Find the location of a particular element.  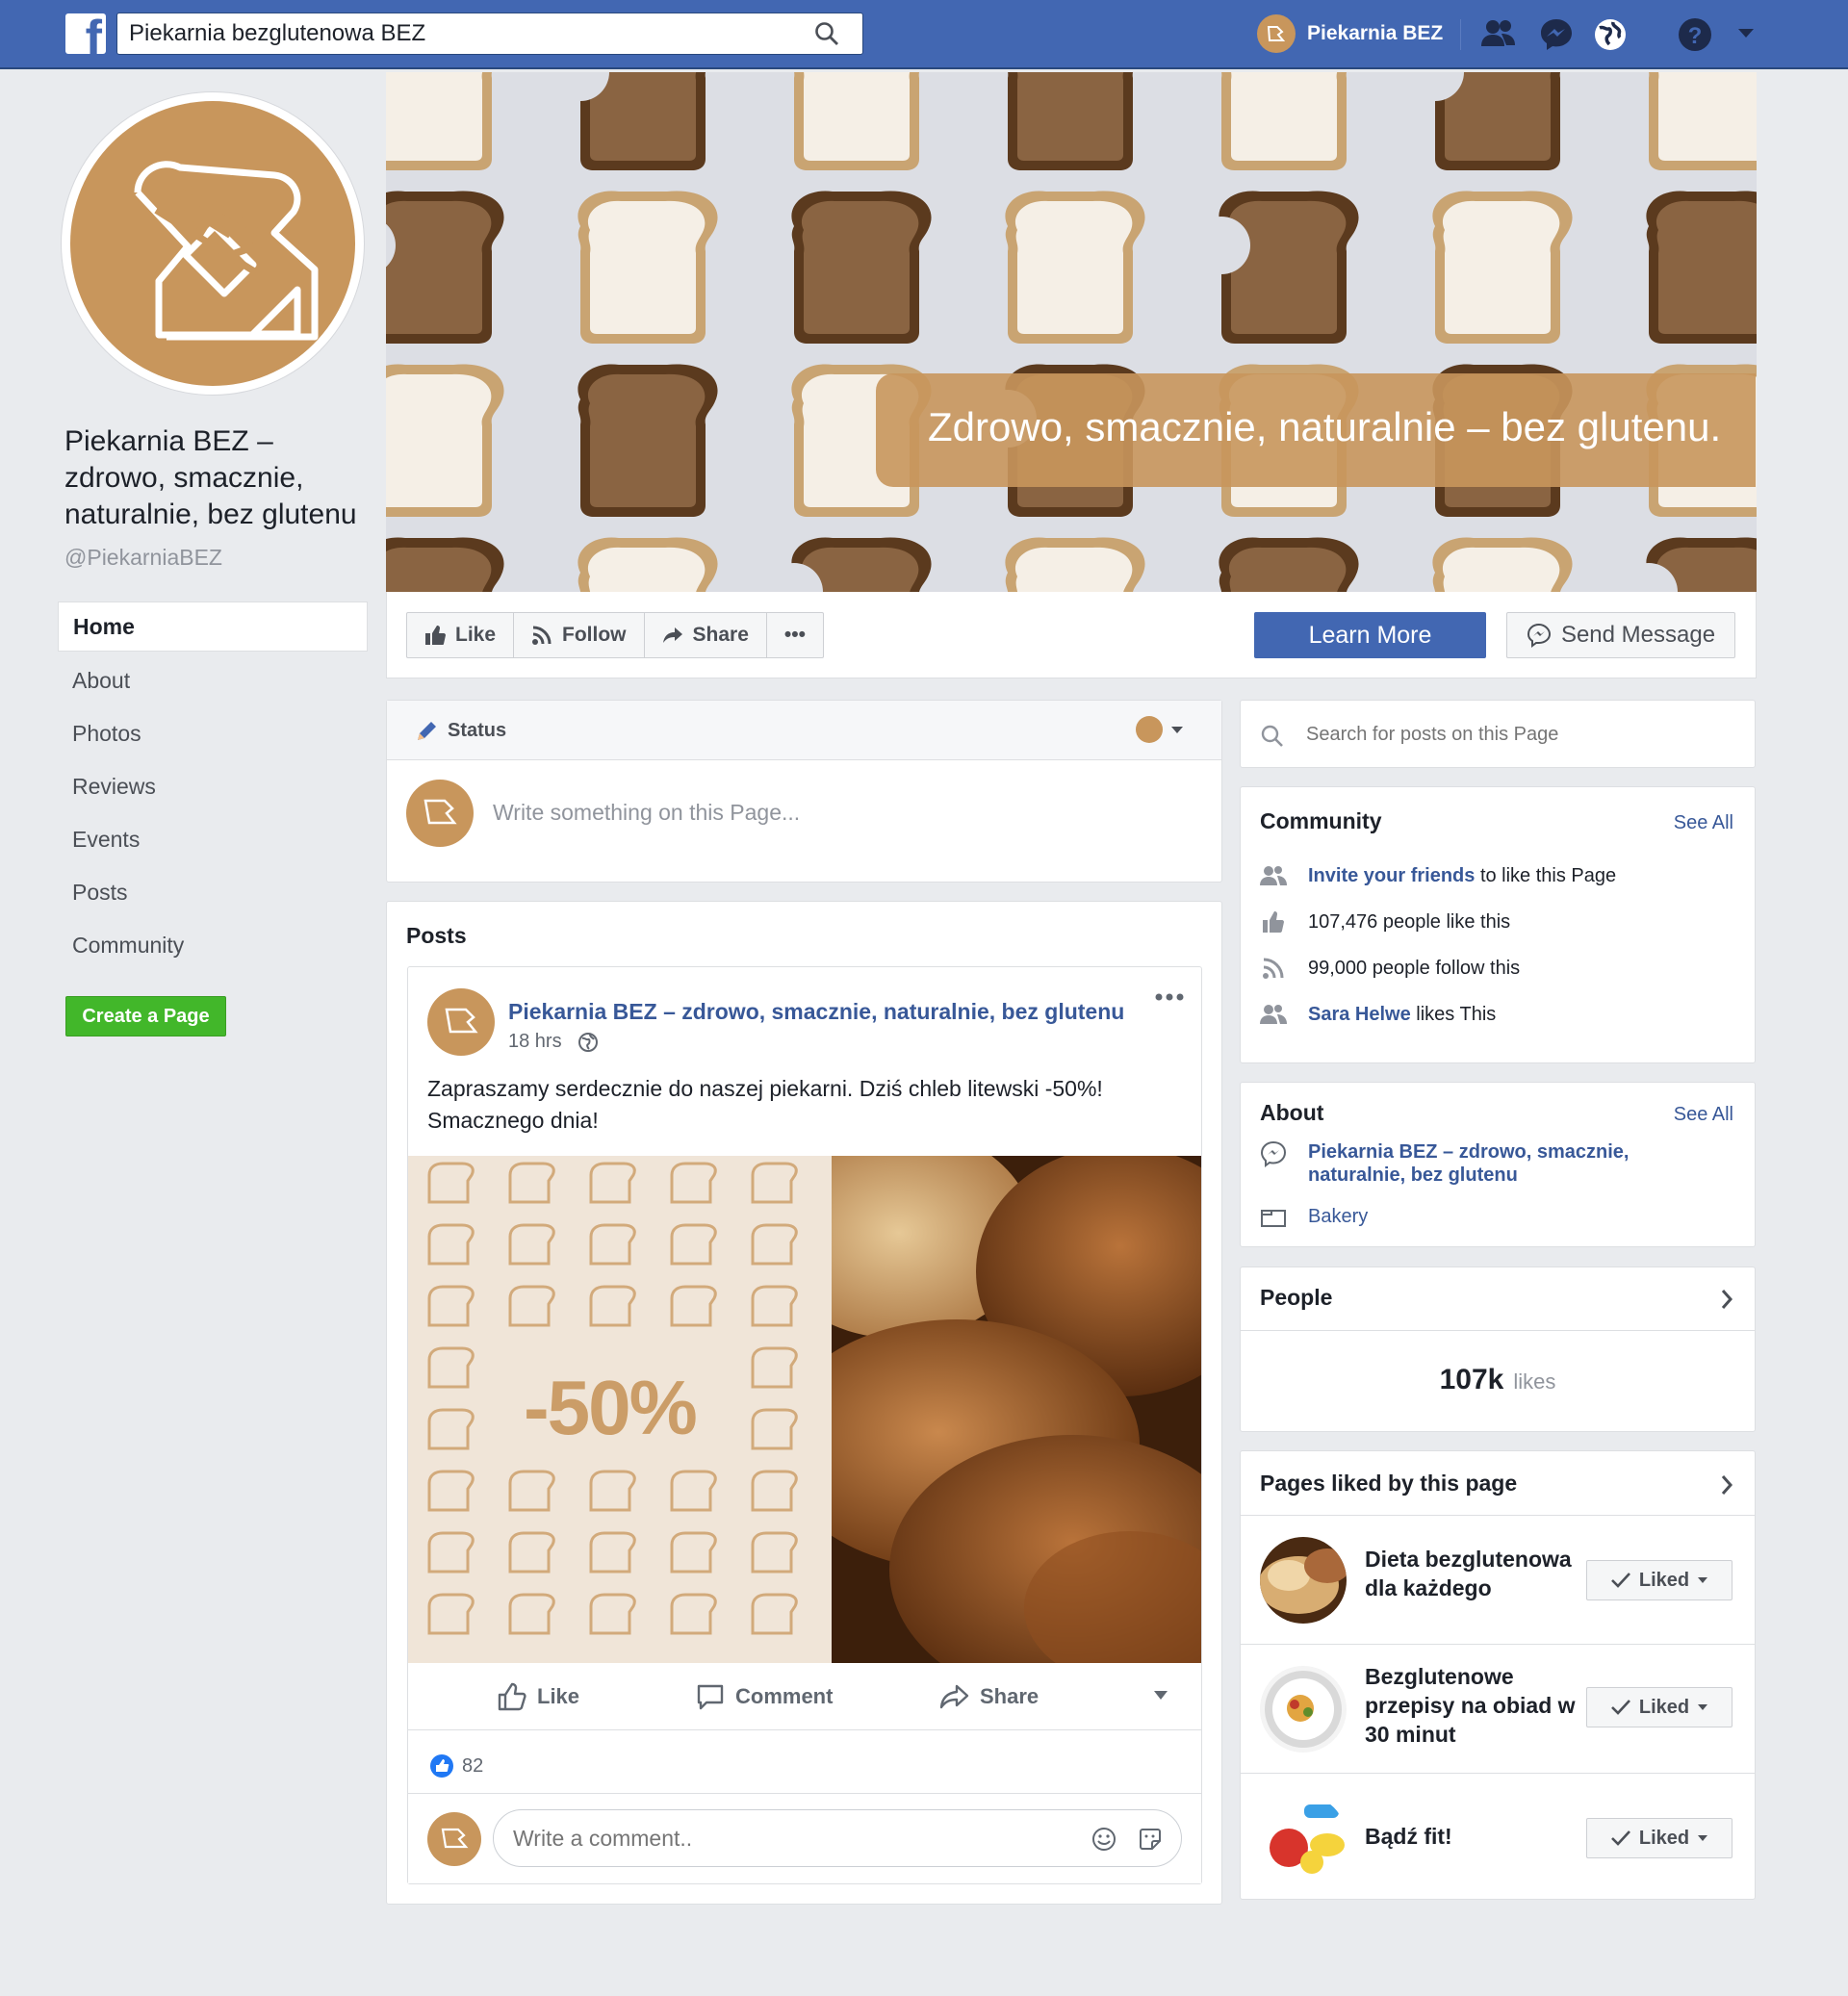

page-handle: @PiekarniaBEZ is located at coordinates (143, 558).